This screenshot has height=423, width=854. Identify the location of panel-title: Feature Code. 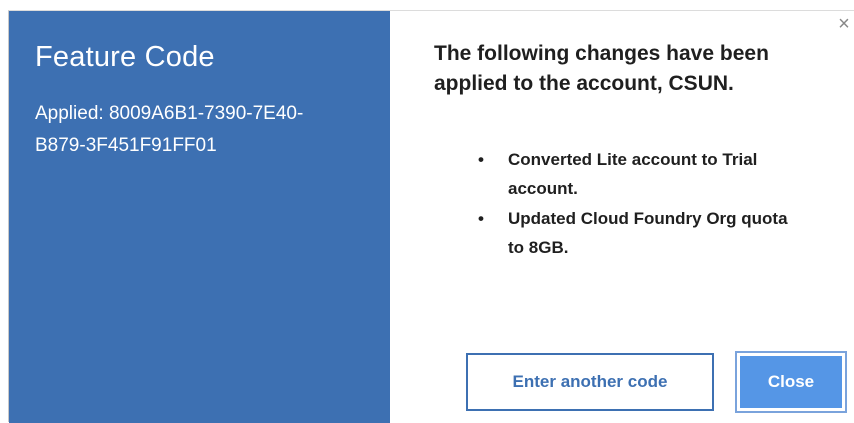
(125, 57).